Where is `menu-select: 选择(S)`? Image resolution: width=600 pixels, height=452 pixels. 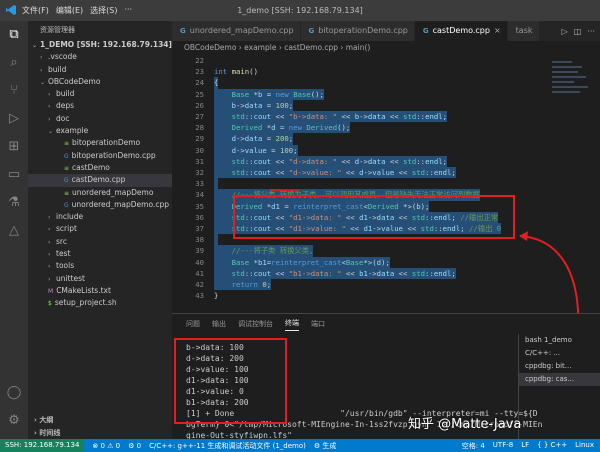 menu-select: 选择(S) is located at coordinates (103, 10).